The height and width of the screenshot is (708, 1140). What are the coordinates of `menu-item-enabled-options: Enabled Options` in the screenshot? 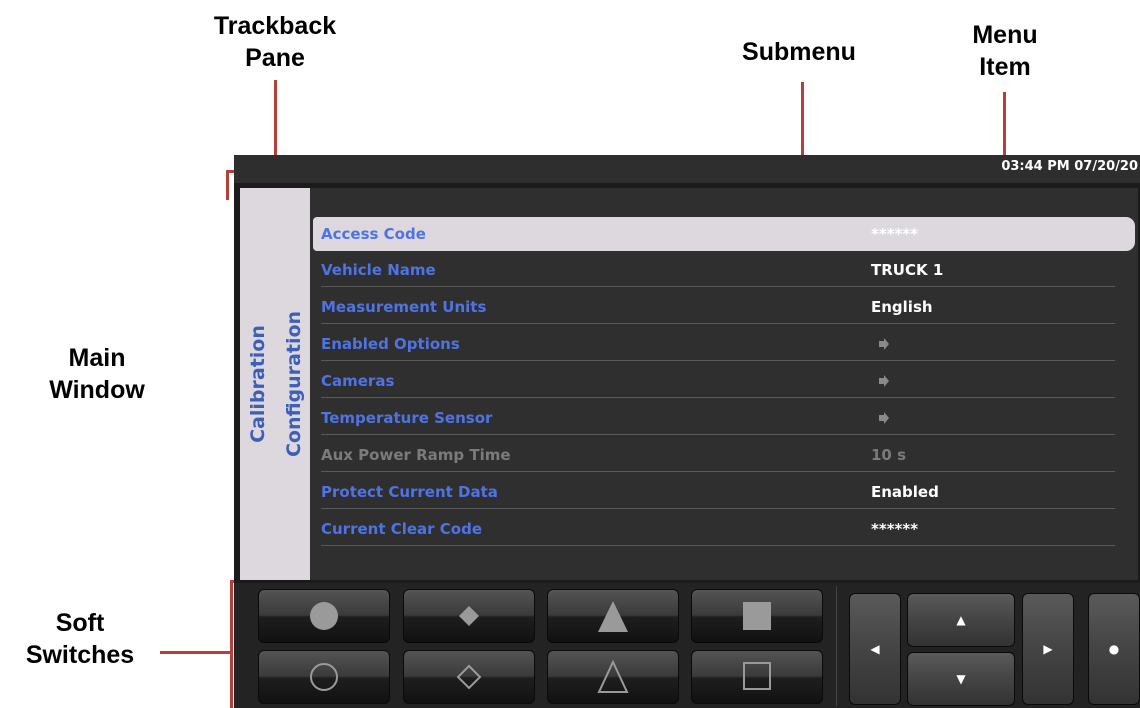 It's located at (724, 344).